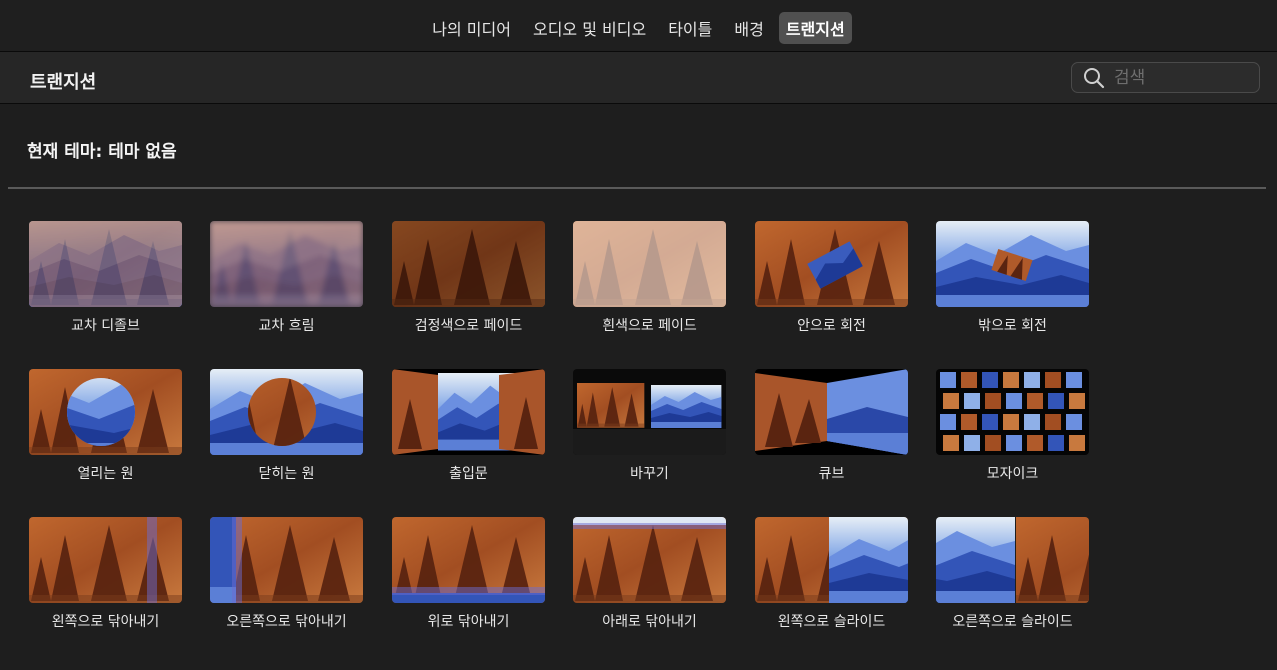 This screenshot has width=1277, height=670. I want to click on transition-item: 교차 디졸브, so click(105, 278).